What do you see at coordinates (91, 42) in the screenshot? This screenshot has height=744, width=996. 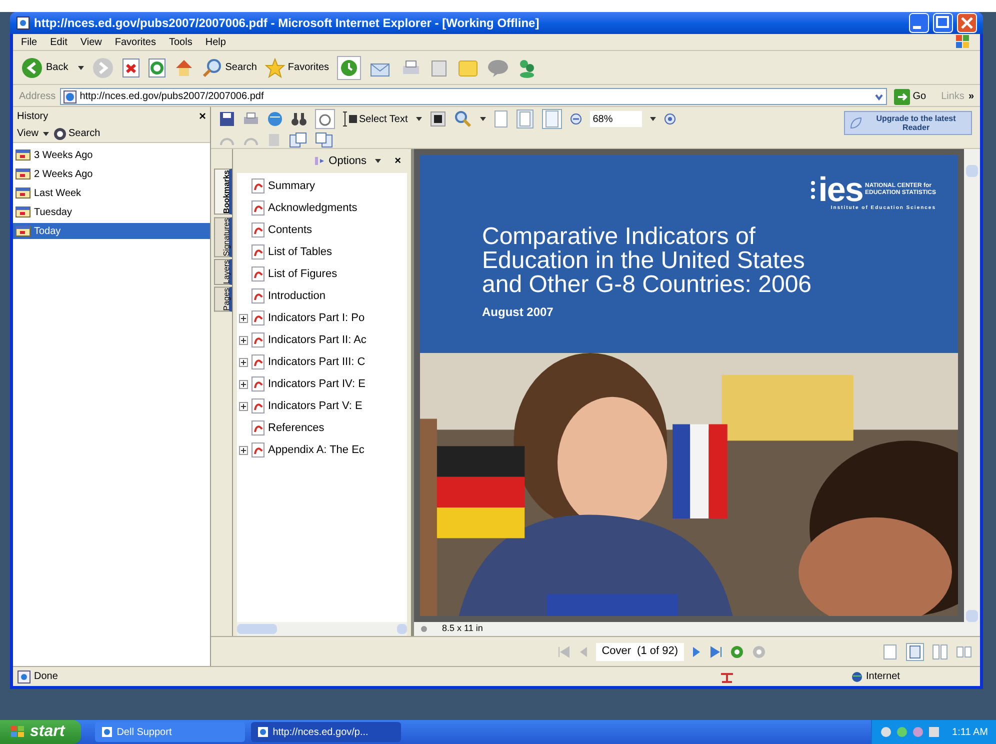 I see `menu-item: View` at bounding box center [91, 42].